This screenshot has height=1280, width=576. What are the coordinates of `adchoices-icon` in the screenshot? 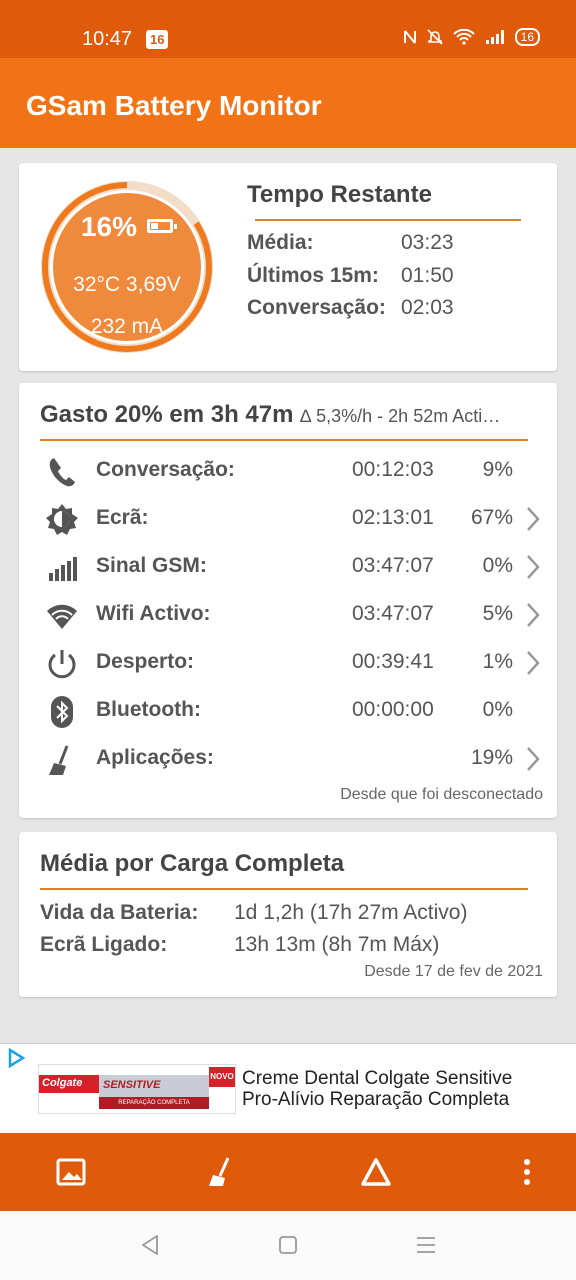 It's located at (16, 1058).